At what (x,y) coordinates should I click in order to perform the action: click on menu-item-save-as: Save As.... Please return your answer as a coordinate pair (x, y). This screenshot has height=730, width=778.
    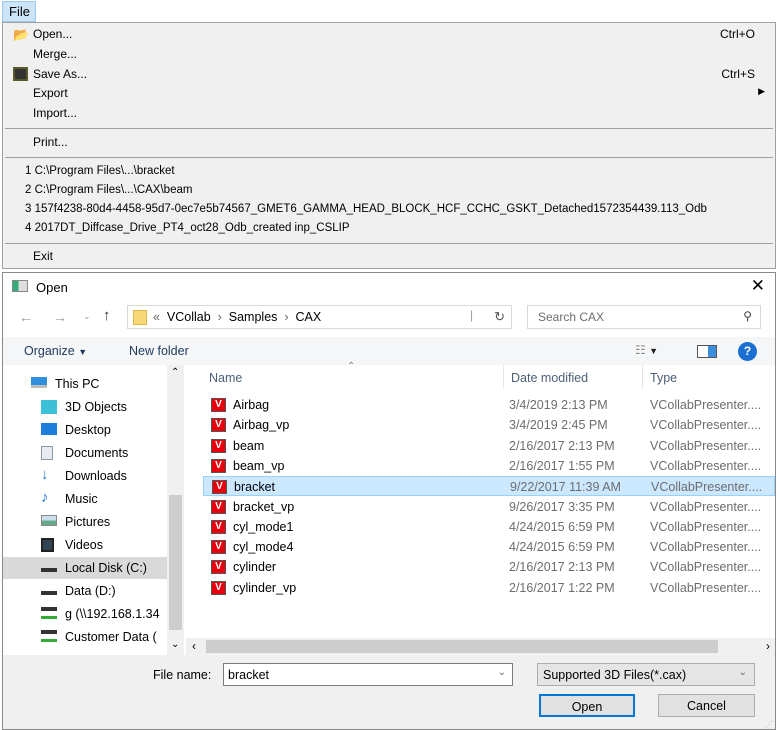
    Looking at the image, I should click on (60, 74).